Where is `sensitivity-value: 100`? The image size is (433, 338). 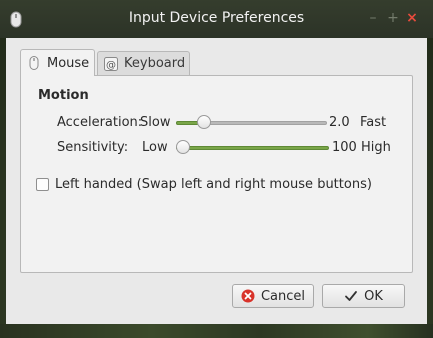
sensitivity-value: 100 is located at coordinates (344, 147).